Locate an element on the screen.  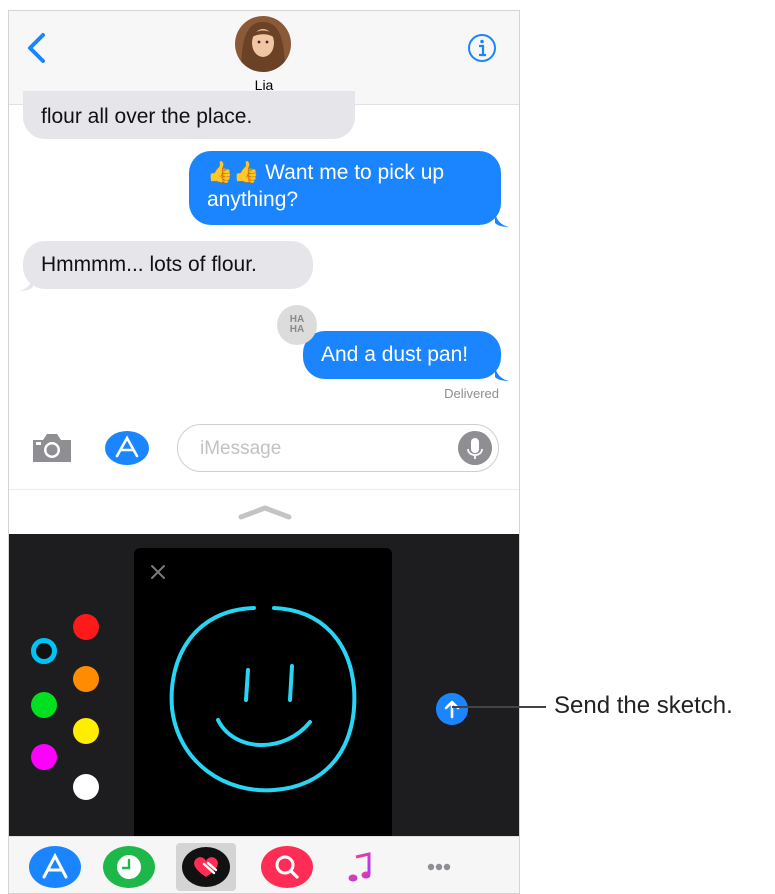
divider is located at coordinates (264, 489).